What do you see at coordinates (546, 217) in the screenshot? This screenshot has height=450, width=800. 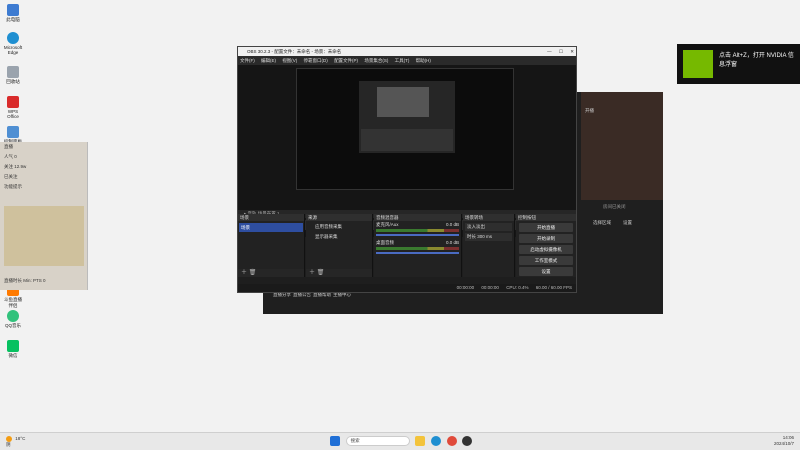 I see `dock-title: 控制按钮` at bounding box center [546, 217].